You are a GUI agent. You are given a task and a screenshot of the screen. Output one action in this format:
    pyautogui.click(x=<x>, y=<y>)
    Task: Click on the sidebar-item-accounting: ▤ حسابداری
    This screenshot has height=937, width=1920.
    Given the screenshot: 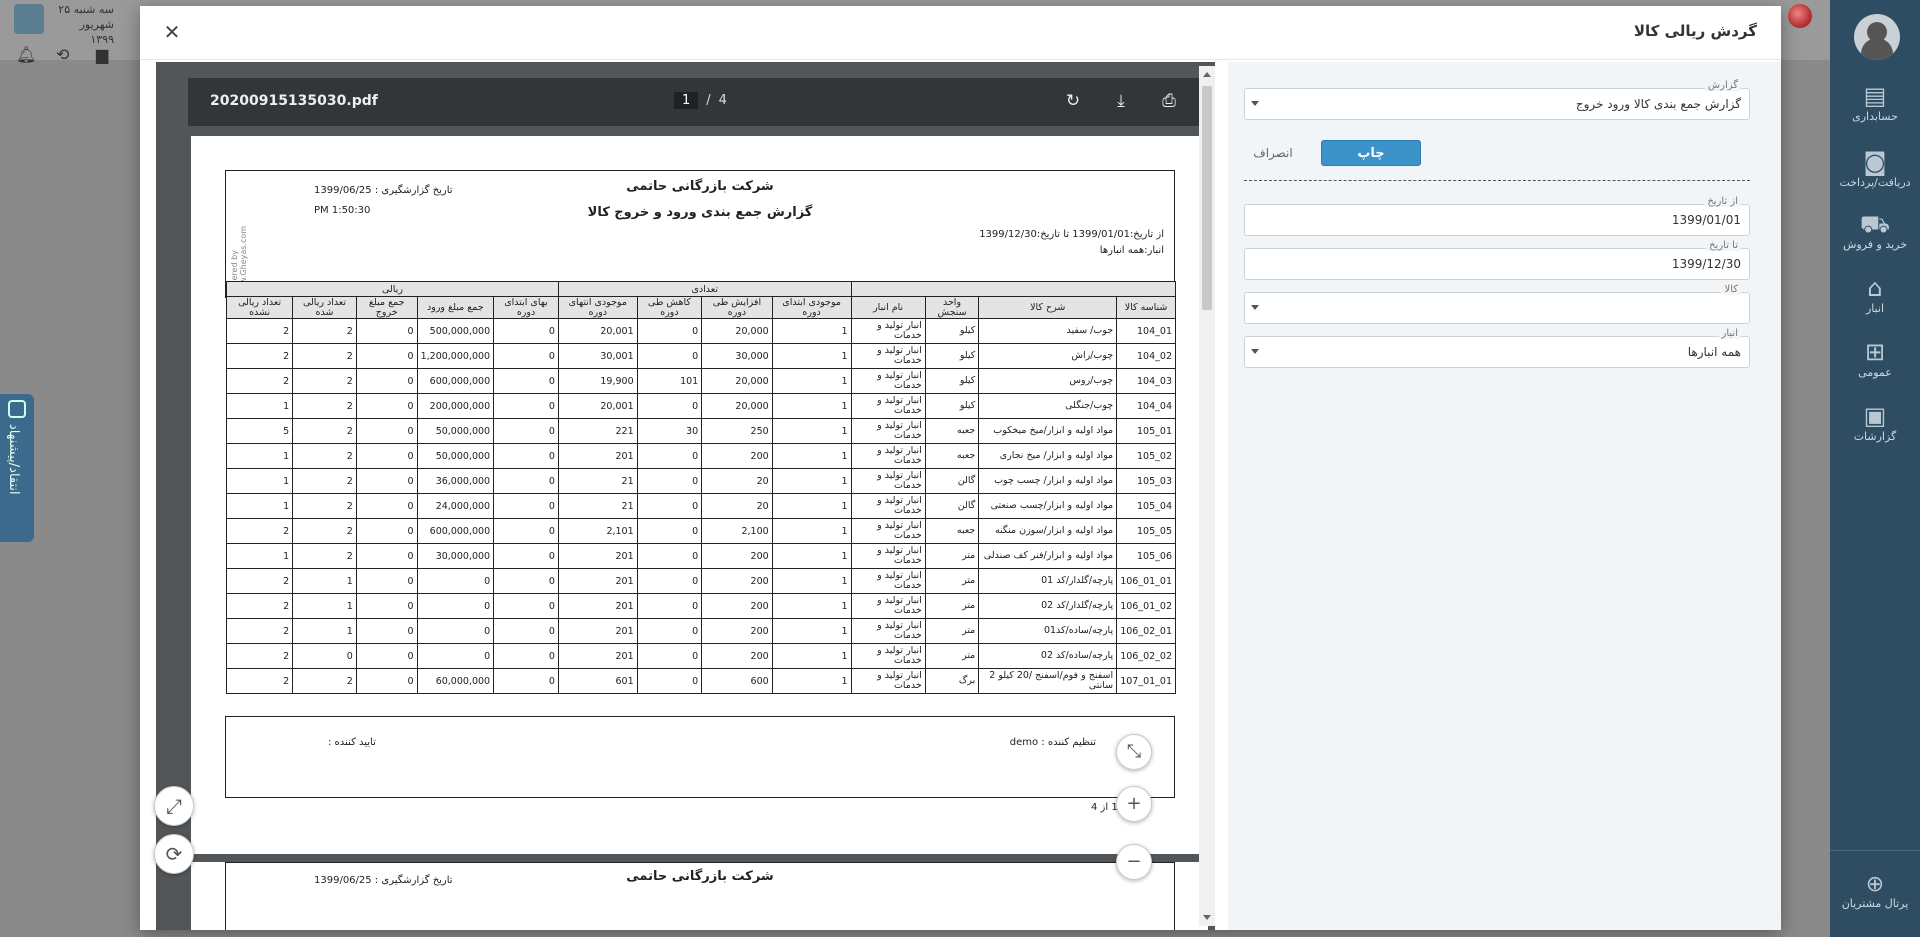 What is the action you would take?
    pyautogui.click(x=1875, y=102)
    